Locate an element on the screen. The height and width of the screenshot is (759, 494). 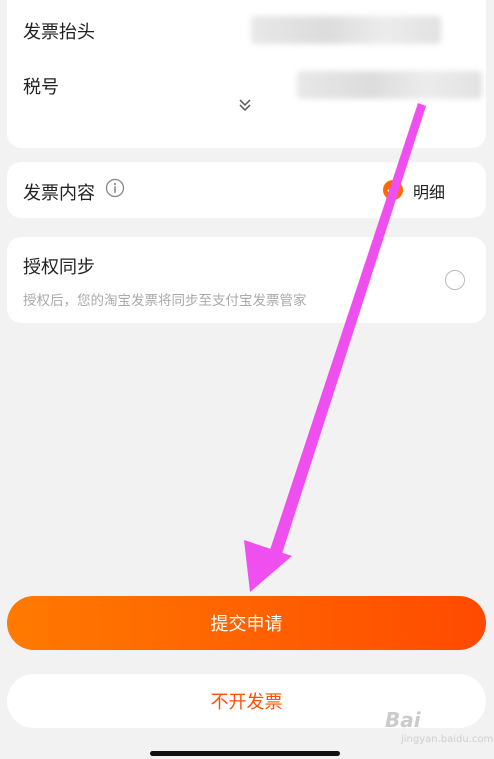
invoice-title-label: 发票抬头 is located at coordinates (59, 32).